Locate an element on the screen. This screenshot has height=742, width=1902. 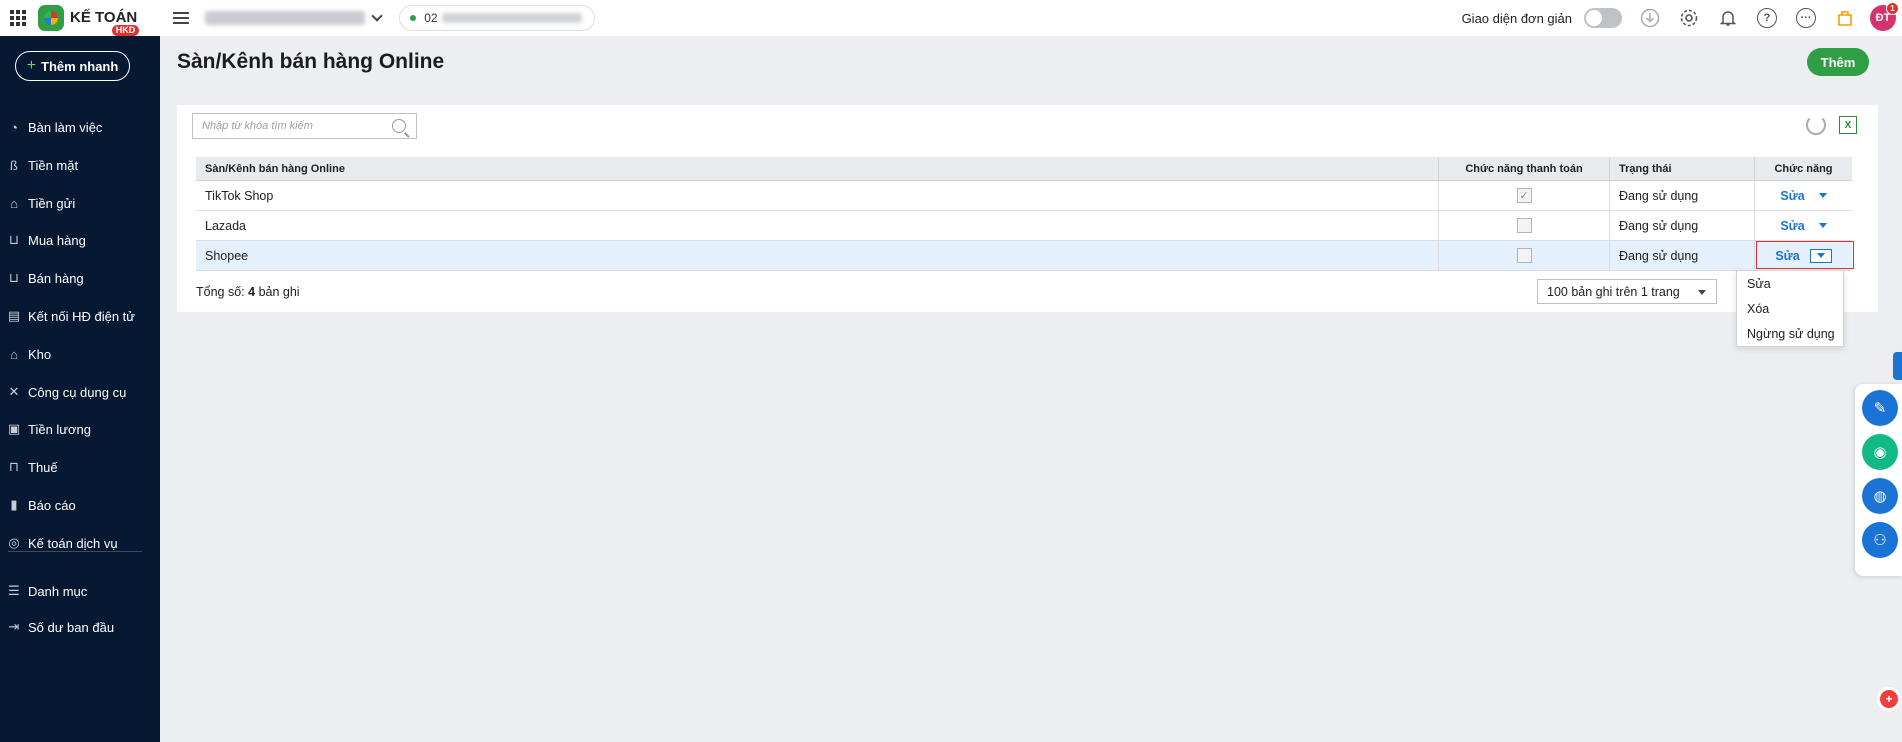
app-logo: KẾ TOÁN HKD is located at coordinates (89, 20).